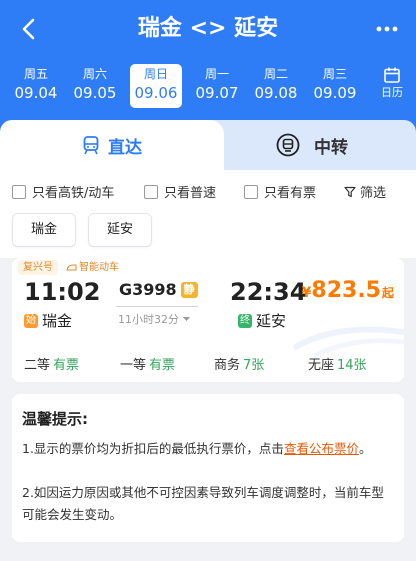 Image resolution: width=416 pixels, height=561 pixels. I want to click on date-value: 09.08, so click(276, 93).